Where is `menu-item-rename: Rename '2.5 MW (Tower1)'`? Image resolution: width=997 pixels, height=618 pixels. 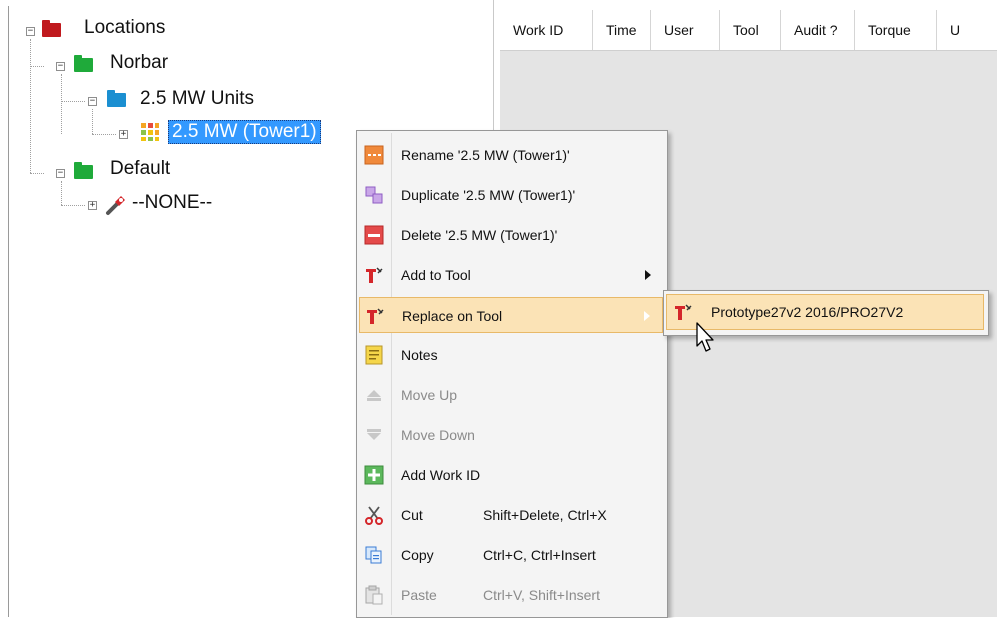 menu-item-rename: Rename '2.5 MW (Tower1)' is located at coordinates (511, 155).